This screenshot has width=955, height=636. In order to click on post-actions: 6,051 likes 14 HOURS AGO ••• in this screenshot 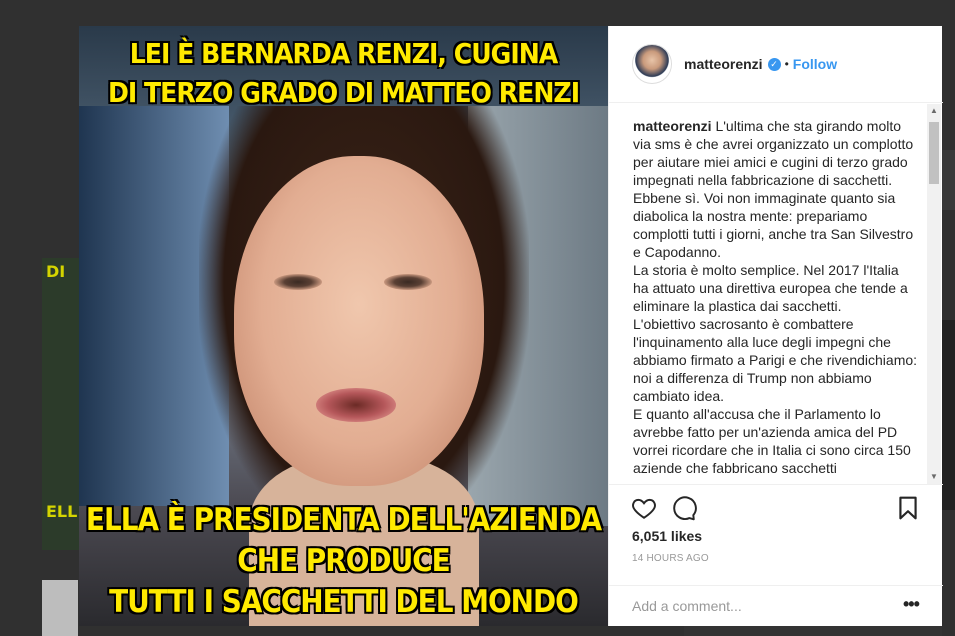, I will do `click(776, 555)`.